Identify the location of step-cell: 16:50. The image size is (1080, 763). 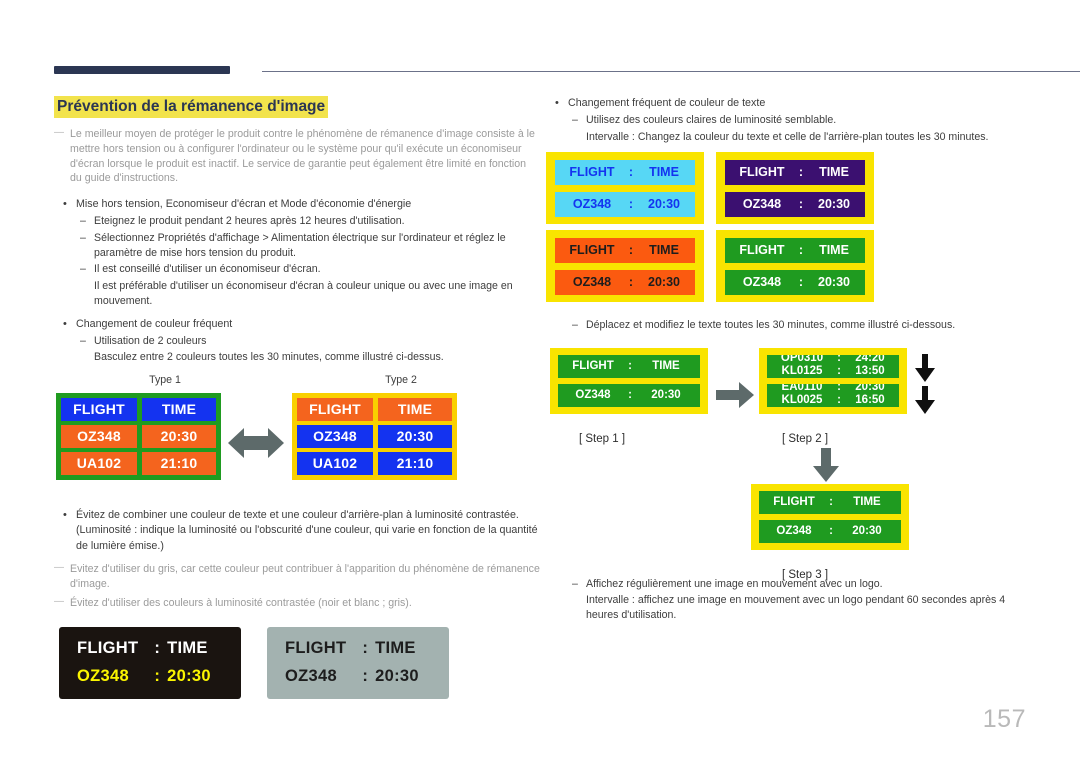
(870, 399).